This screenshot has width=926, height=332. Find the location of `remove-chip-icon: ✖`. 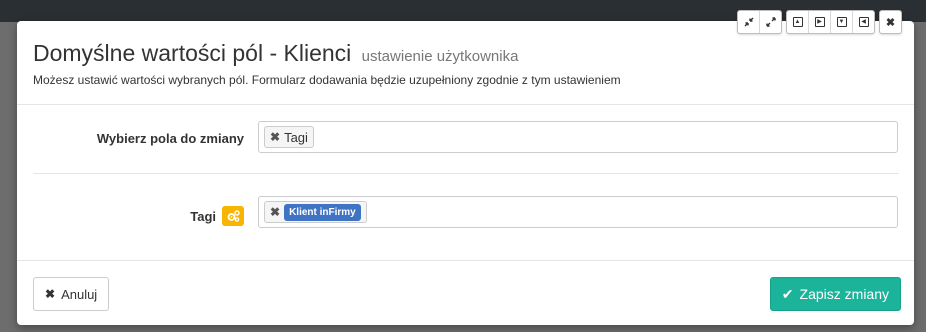

remove-chip-icon: ✖ is located at coordinates (275, 137).